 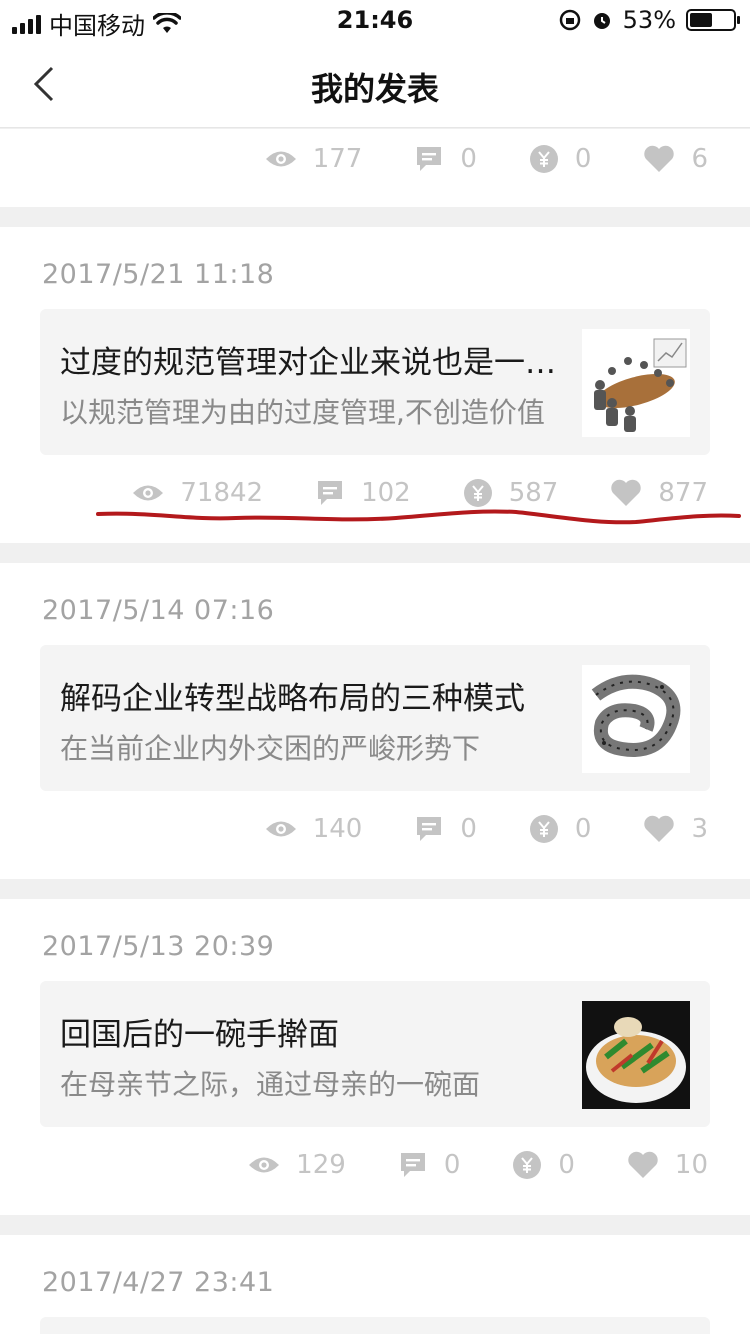 What do you see at coordinates (375, 382) in the screenshot?
I see `article-preview: 过度的规范管理对企业来说也是一种伤害 以规范管理为由的过度管理,不创造价值` at bounding box center [375, 382].